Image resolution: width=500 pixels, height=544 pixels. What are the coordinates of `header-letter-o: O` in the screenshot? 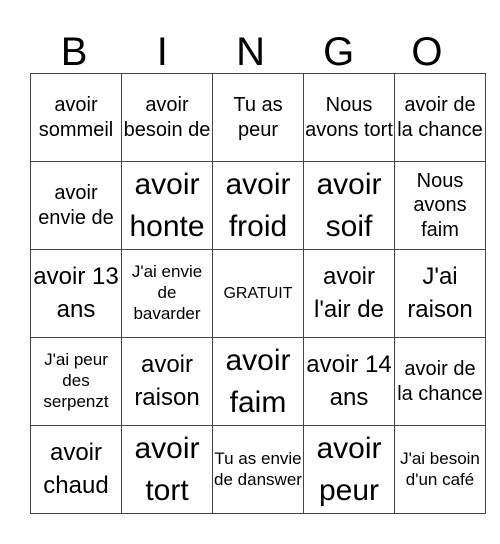 It's located at (427, 52).